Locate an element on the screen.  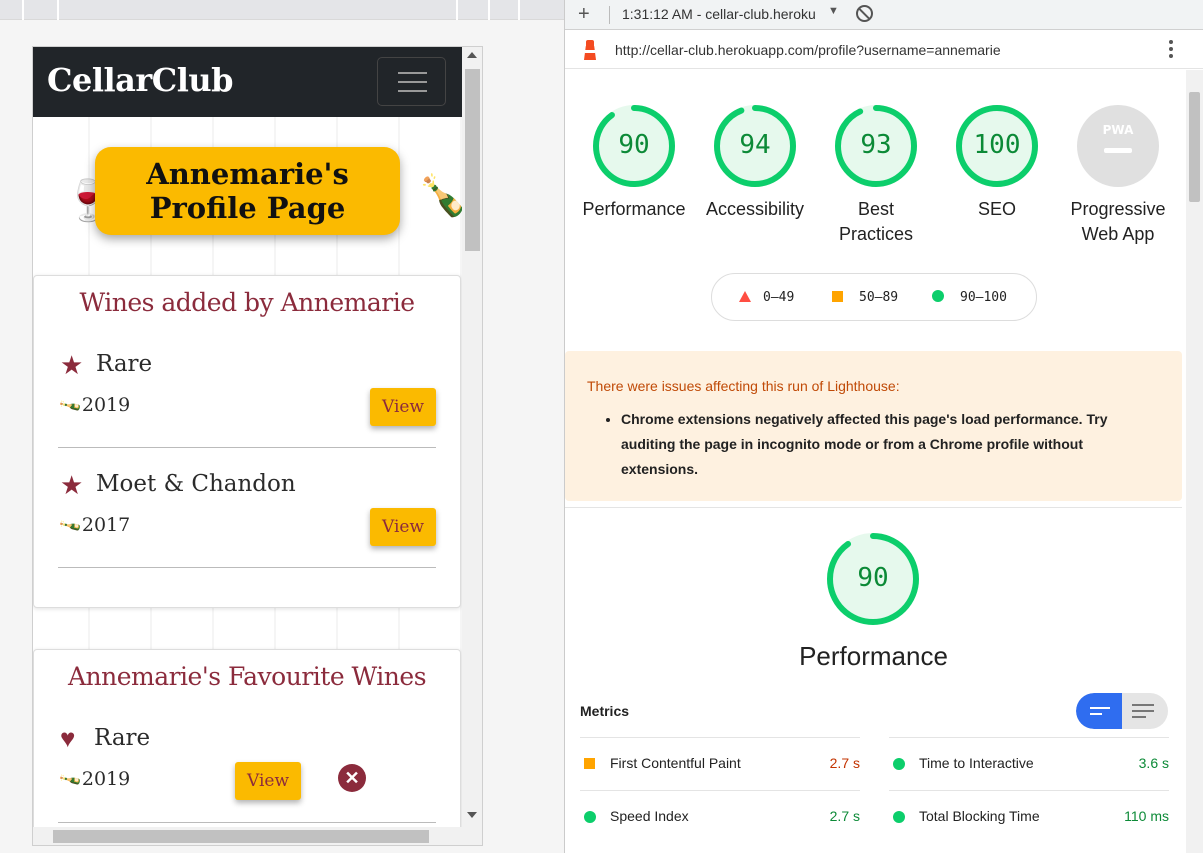
gauge-performance: 90 is located at coordinates (634, 146).